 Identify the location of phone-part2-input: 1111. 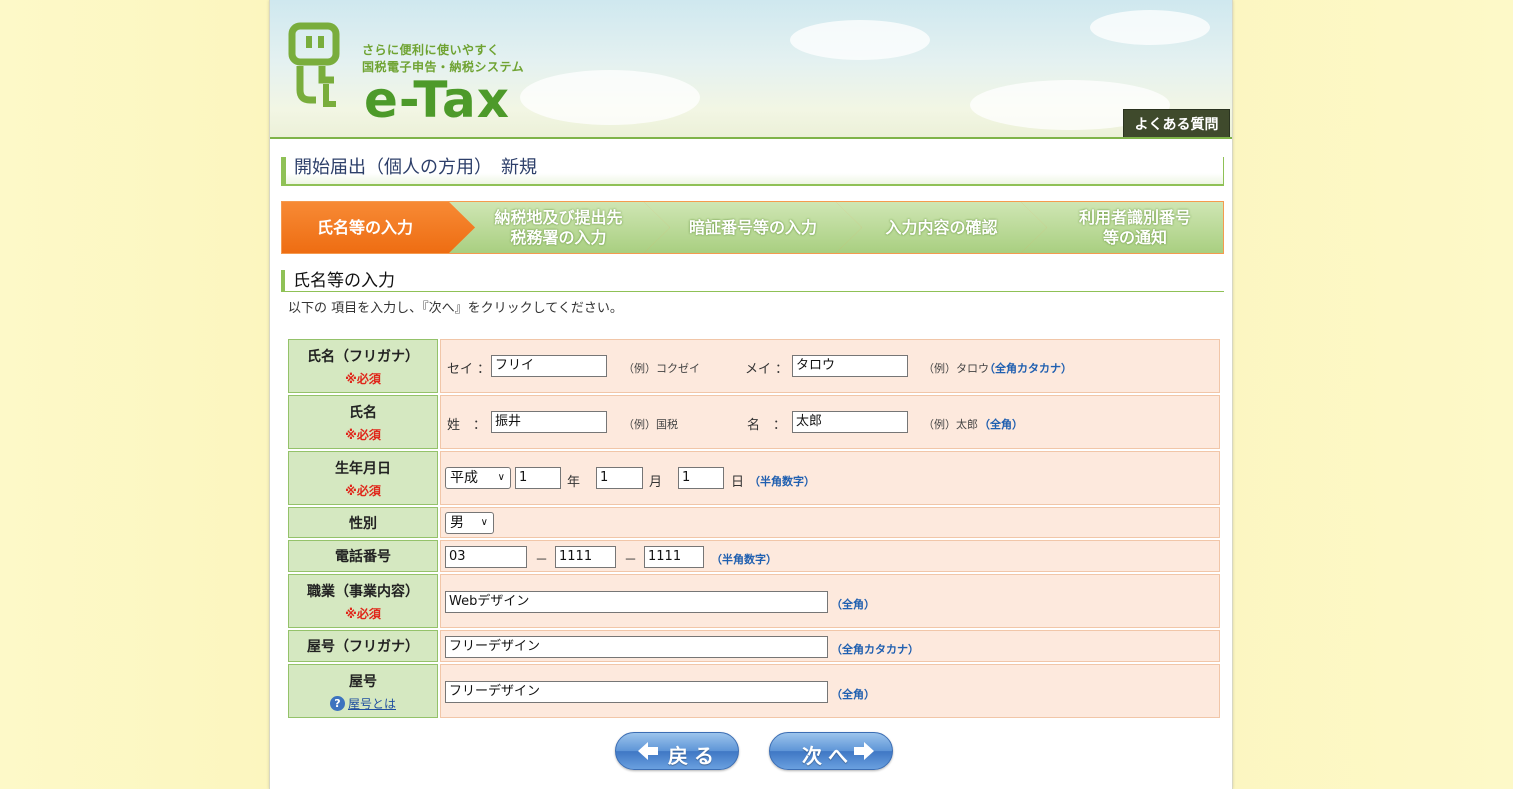
(585, 557).